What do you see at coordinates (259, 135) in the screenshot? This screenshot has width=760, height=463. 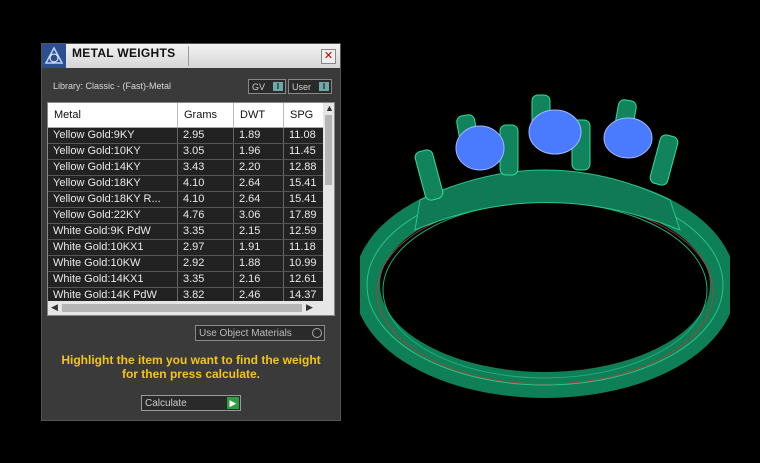 I see `cell-dwt: 1.89` at bounding box center [259, 135].